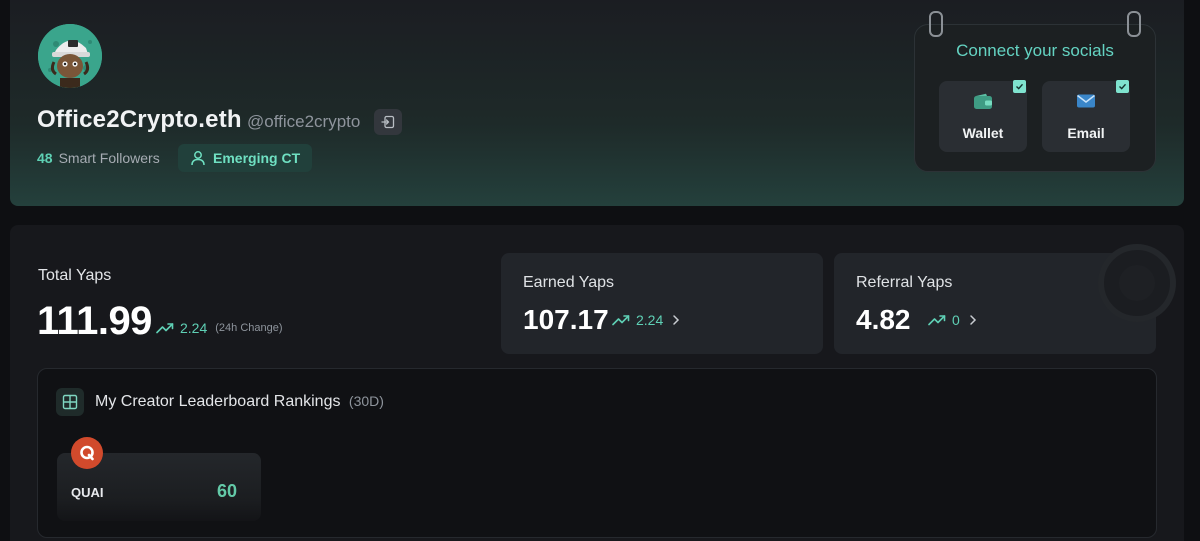 The width and height of the screenshot is (1200, 541). Describe the element at coordinates (883, 319) in the screenshot. I see `referral-yaps-value: 4.82` at that location.